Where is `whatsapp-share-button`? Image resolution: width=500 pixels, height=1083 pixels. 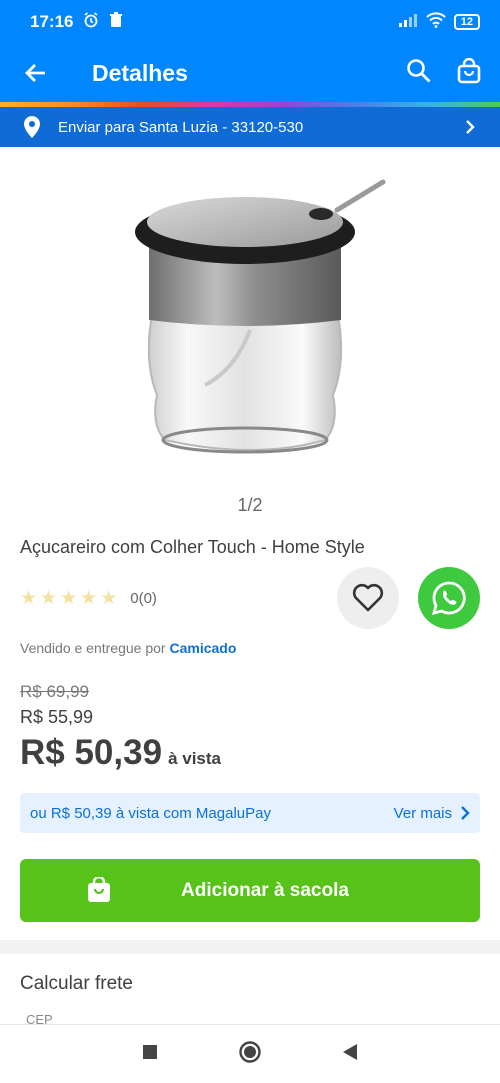 whatsapp-share-button is located at coordinates (449, 598).